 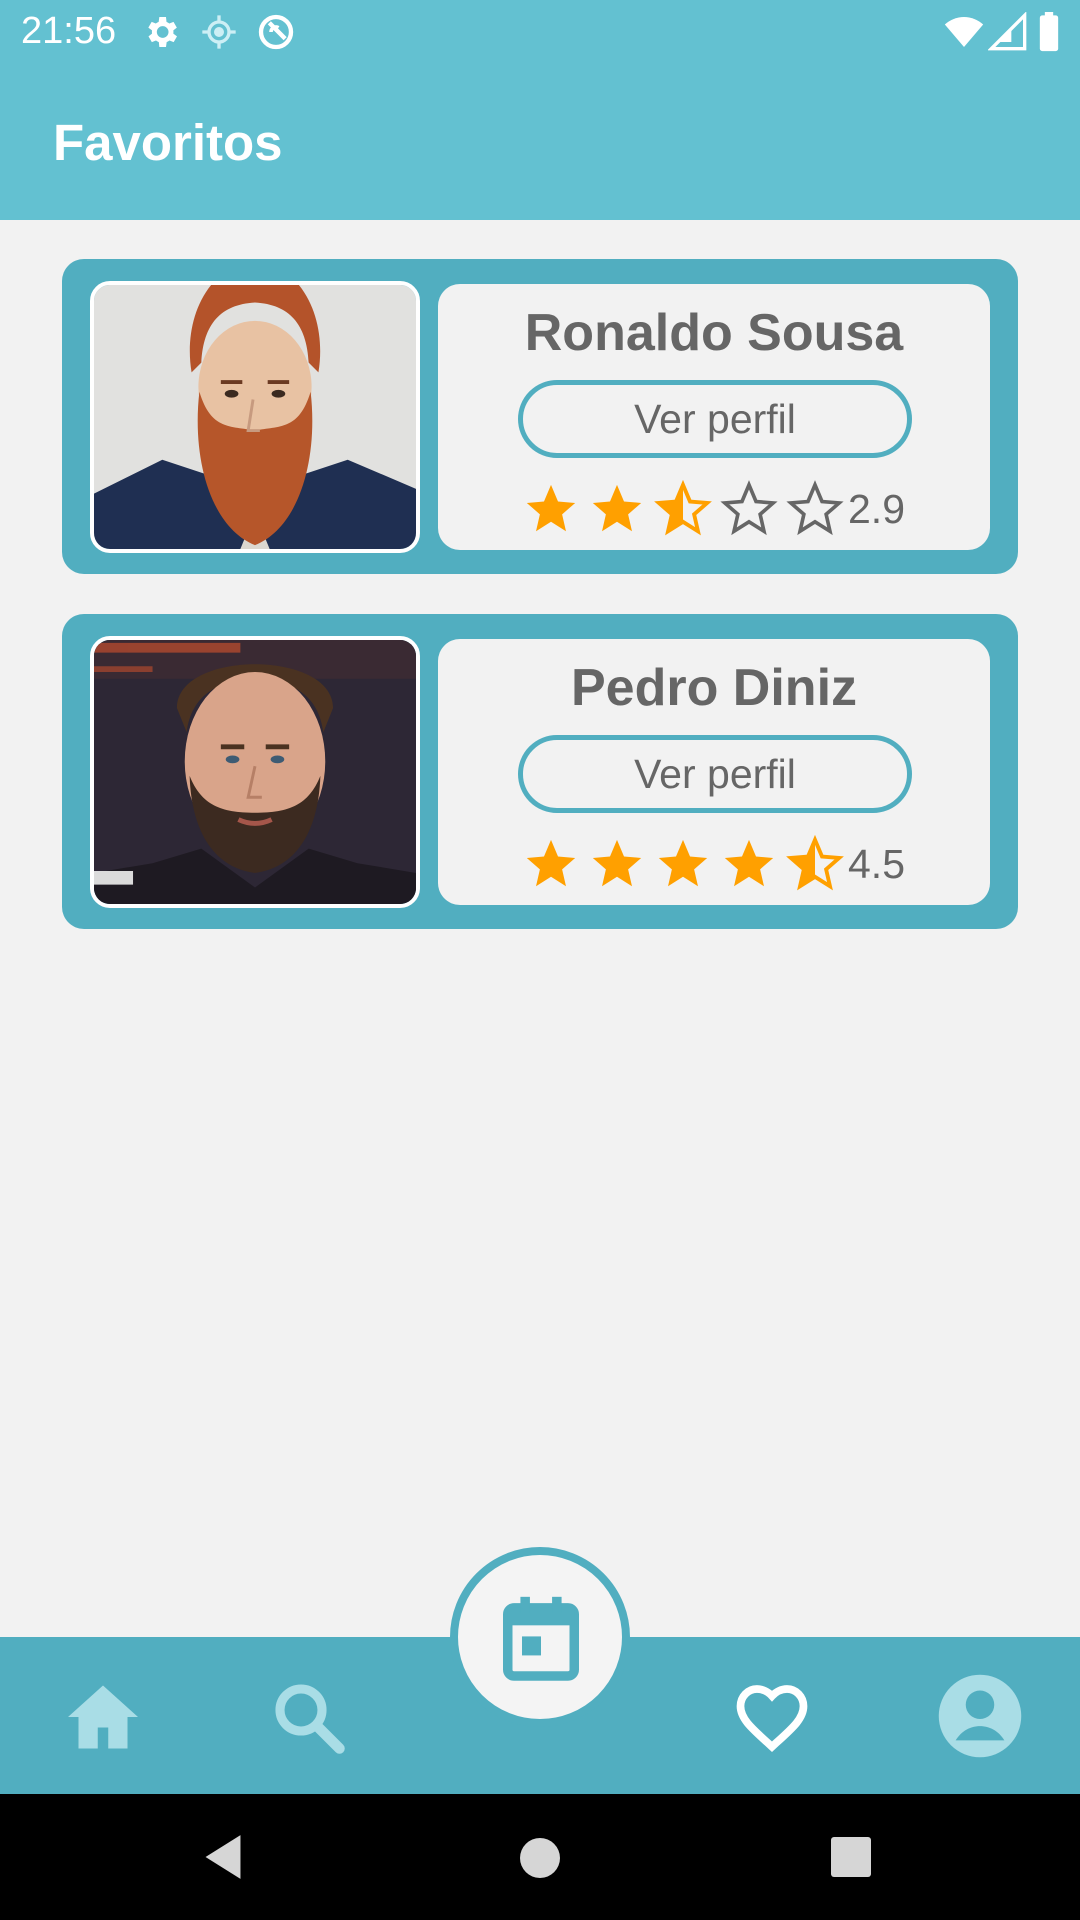 What do you see at coordinates (308, 1717) in the screenshot?
I see `search-icon` at bounding box center [308, 1717].